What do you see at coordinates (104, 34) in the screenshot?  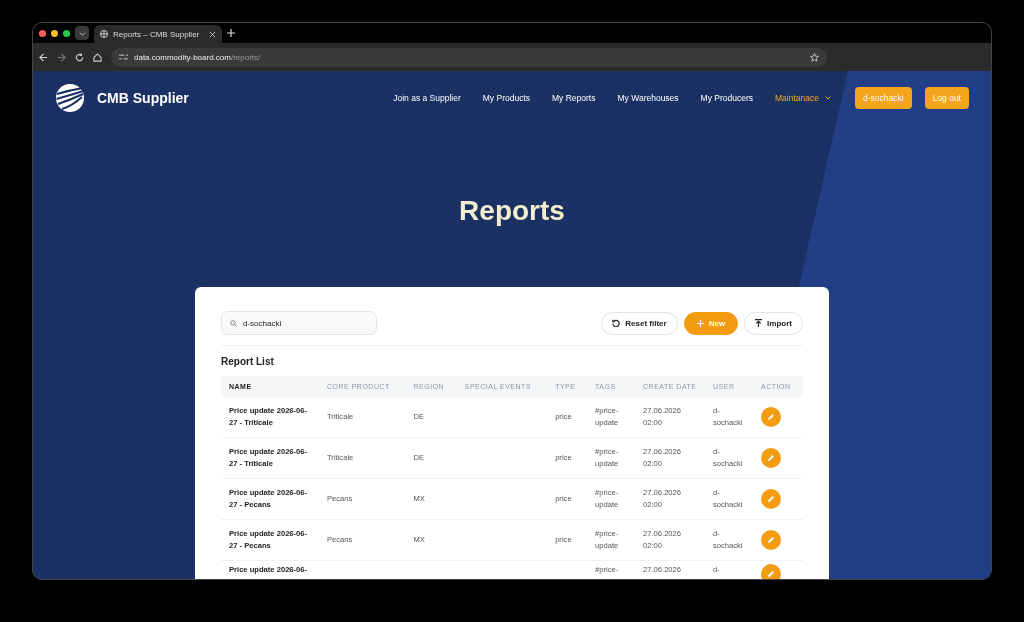 I see `globe-icon` at bounding box center [104, 34].